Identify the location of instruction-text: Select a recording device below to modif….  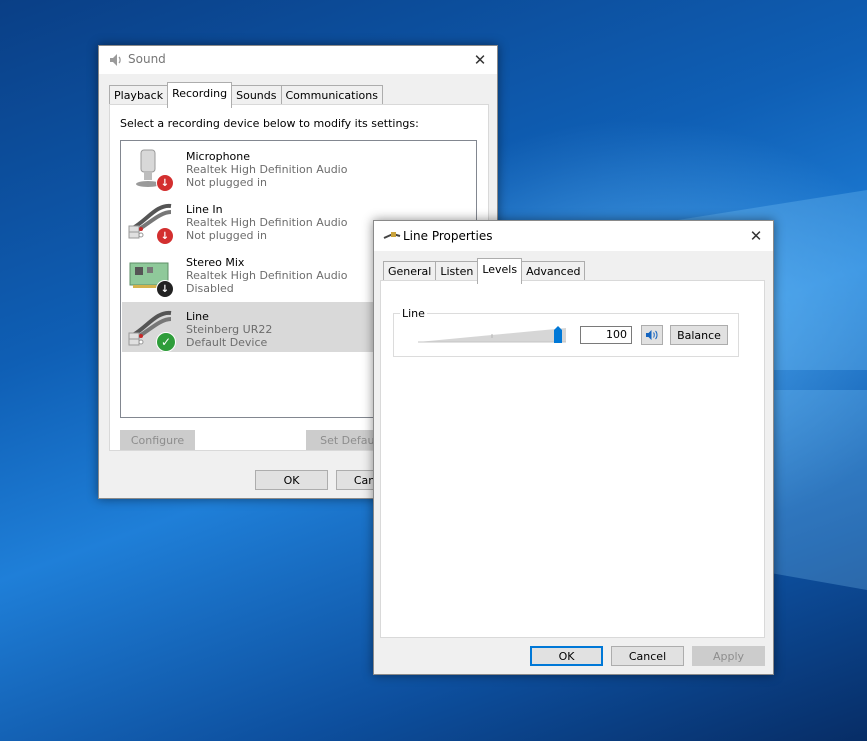
(269, 123).